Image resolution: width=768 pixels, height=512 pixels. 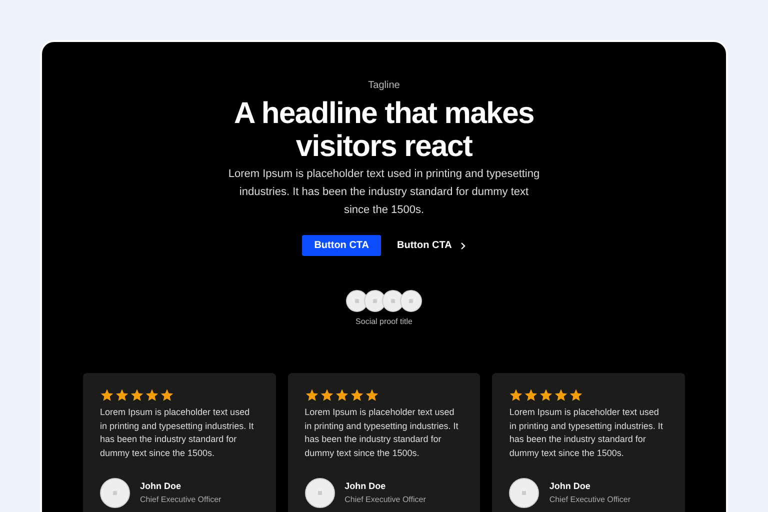 I want to click on headline: A headline that makes visitors react, so click(x=384, y=130).